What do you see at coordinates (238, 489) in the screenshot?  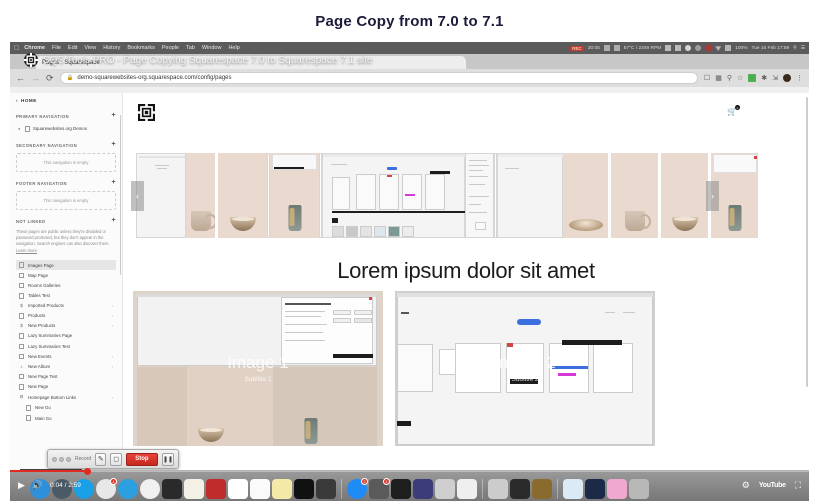 I see `calendar-icon` at bounding box center [238, 489].